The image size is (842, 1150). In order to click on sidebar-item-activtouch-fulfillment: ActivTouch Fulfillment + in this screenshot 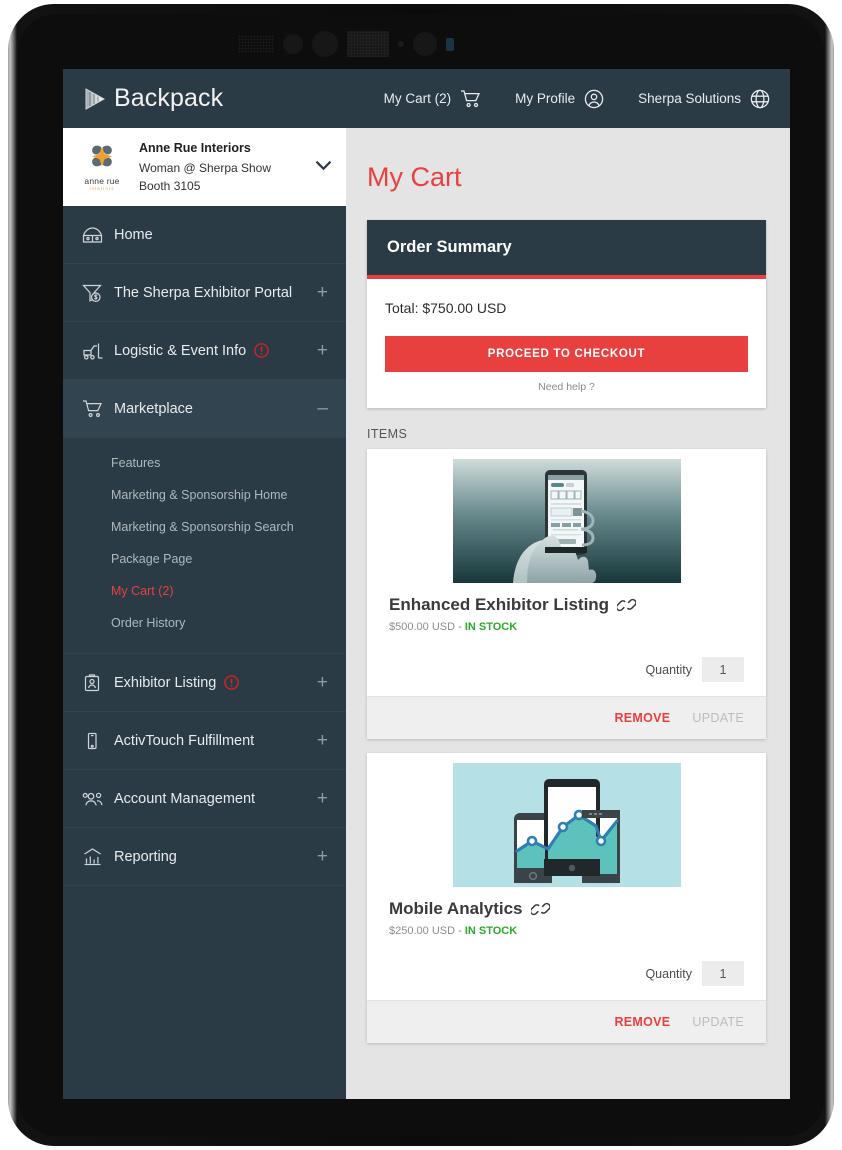, I will do `click(204, 741)`.